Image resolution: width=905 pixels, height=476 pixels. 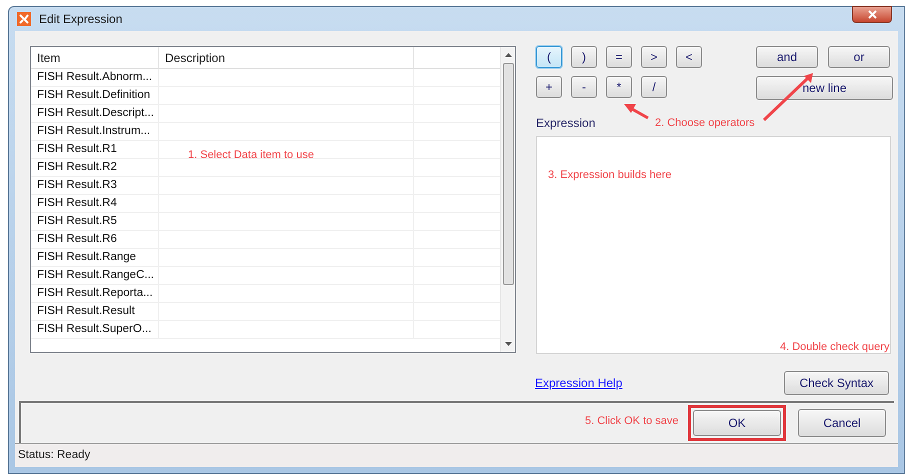 What do you see at coordinates (737, 423) in the screenshot?
I see `ok-button: OK` at bounding box center [737, 423].